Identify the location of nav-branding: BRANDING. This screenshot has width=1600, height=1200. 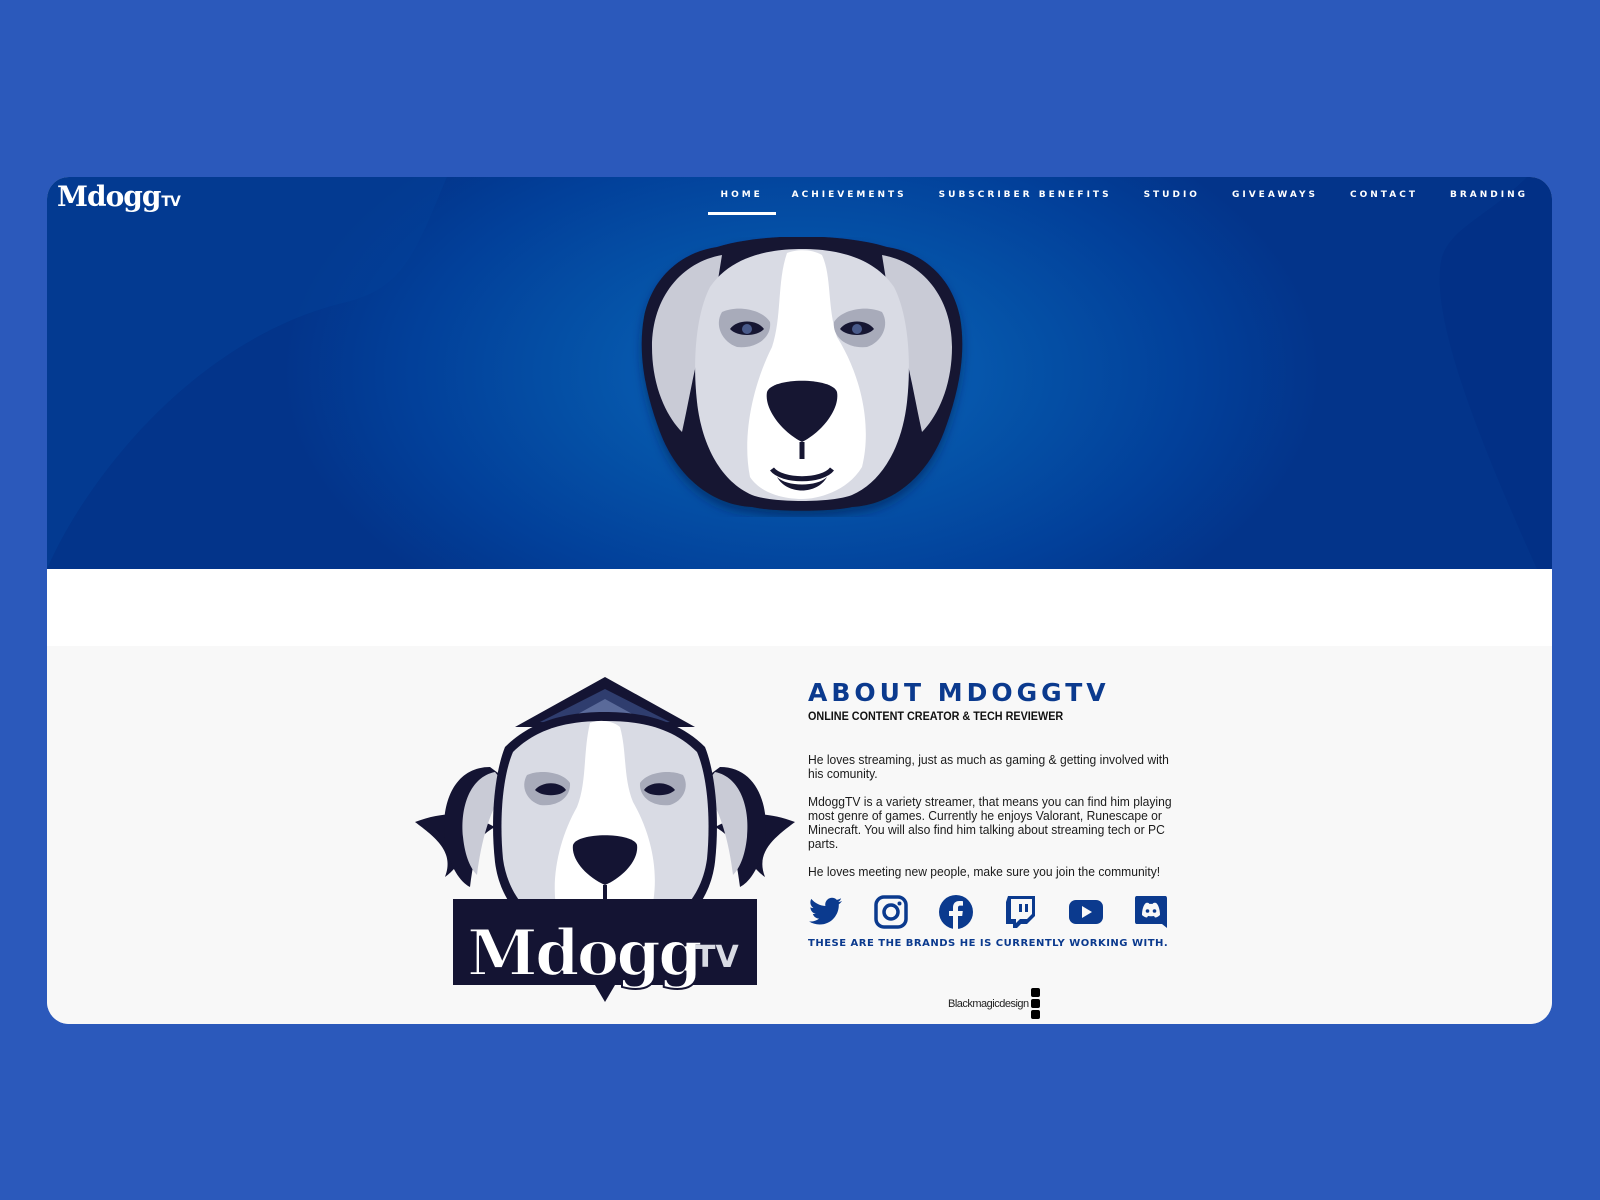
(1493, 195).